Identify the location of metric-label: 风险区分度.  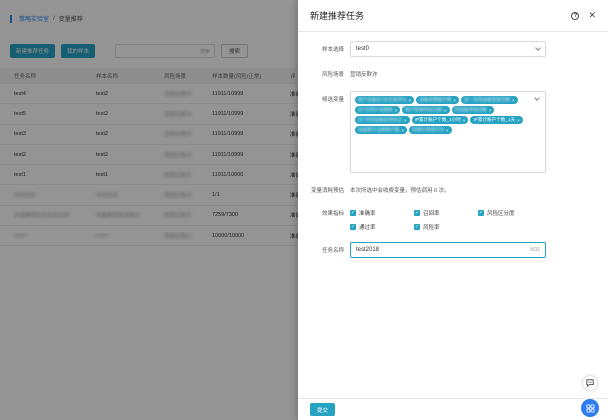
(501, 214).